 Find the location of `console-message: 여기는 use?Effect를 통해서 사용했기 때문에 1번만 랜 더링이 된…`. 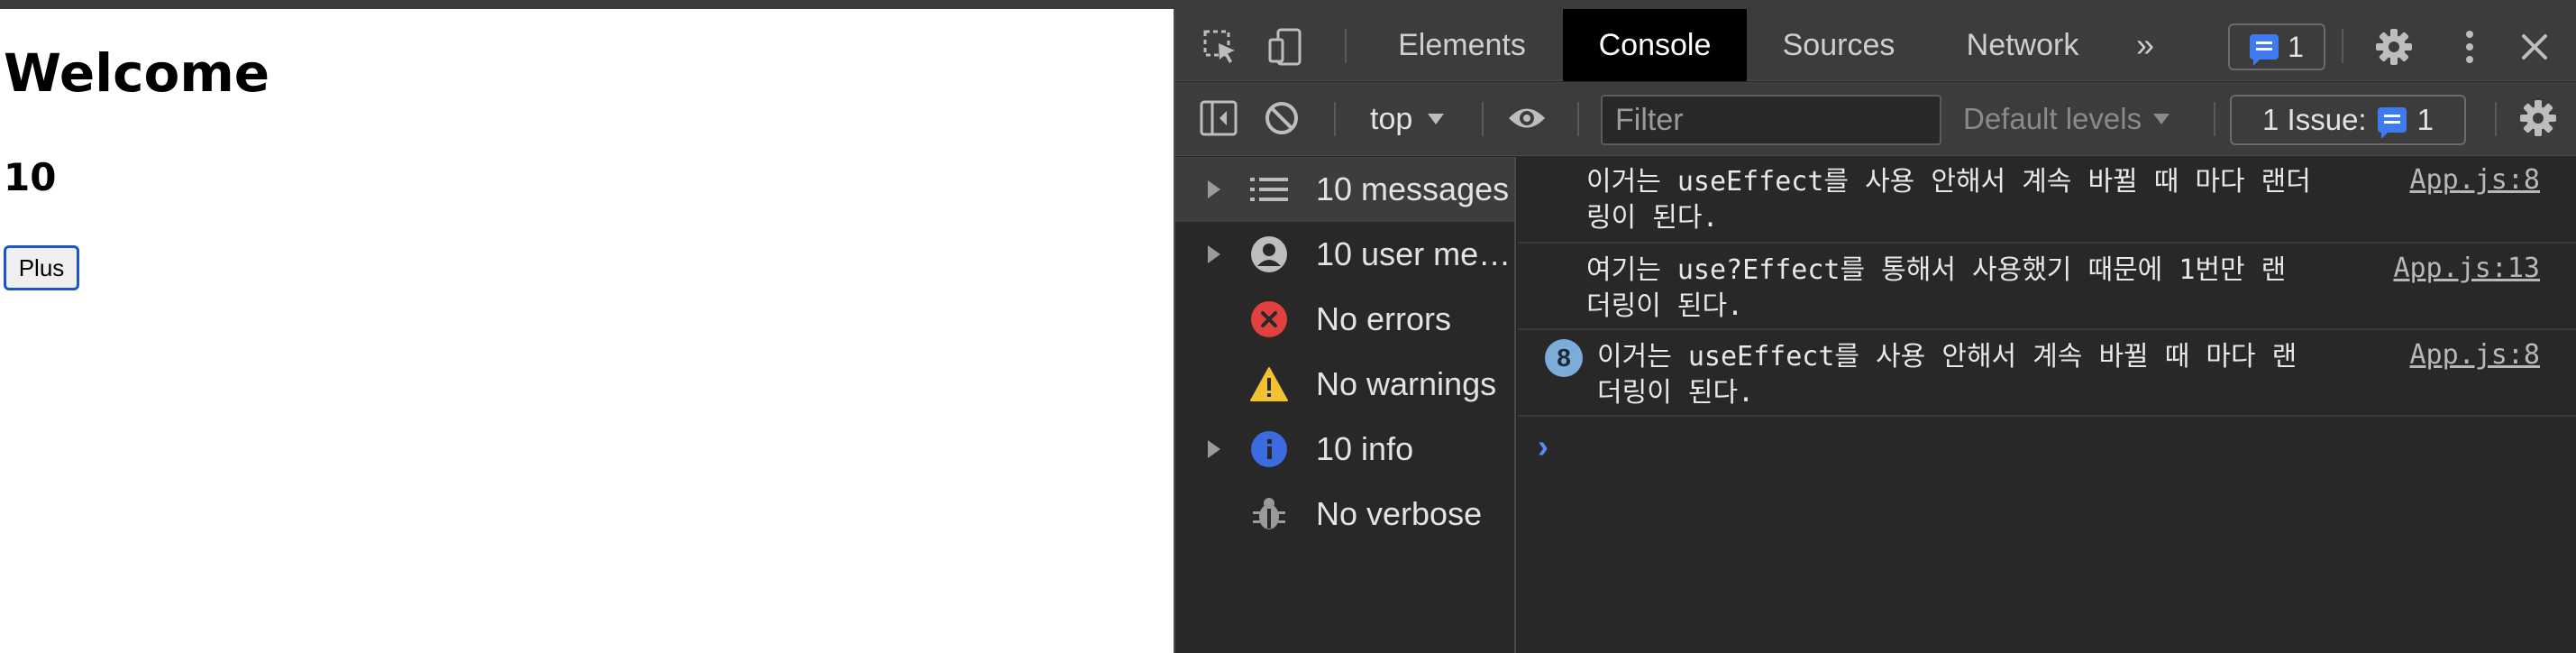

console-message: 여기는 use?Effect를 통해서 사용했기 때문에 1번만 랜 더링이 된… is located at coordinates (2047, 287).